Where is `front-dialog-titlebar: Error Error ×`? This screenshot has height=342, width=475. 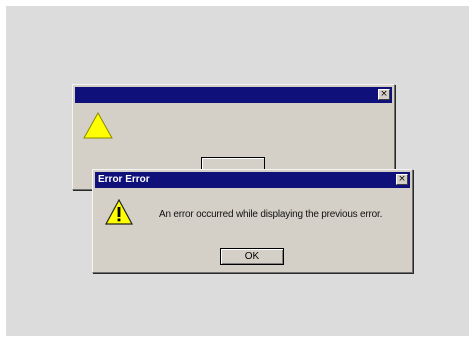 front-dialog-titlebar: Error Error × is located at coordinates (252, 180).